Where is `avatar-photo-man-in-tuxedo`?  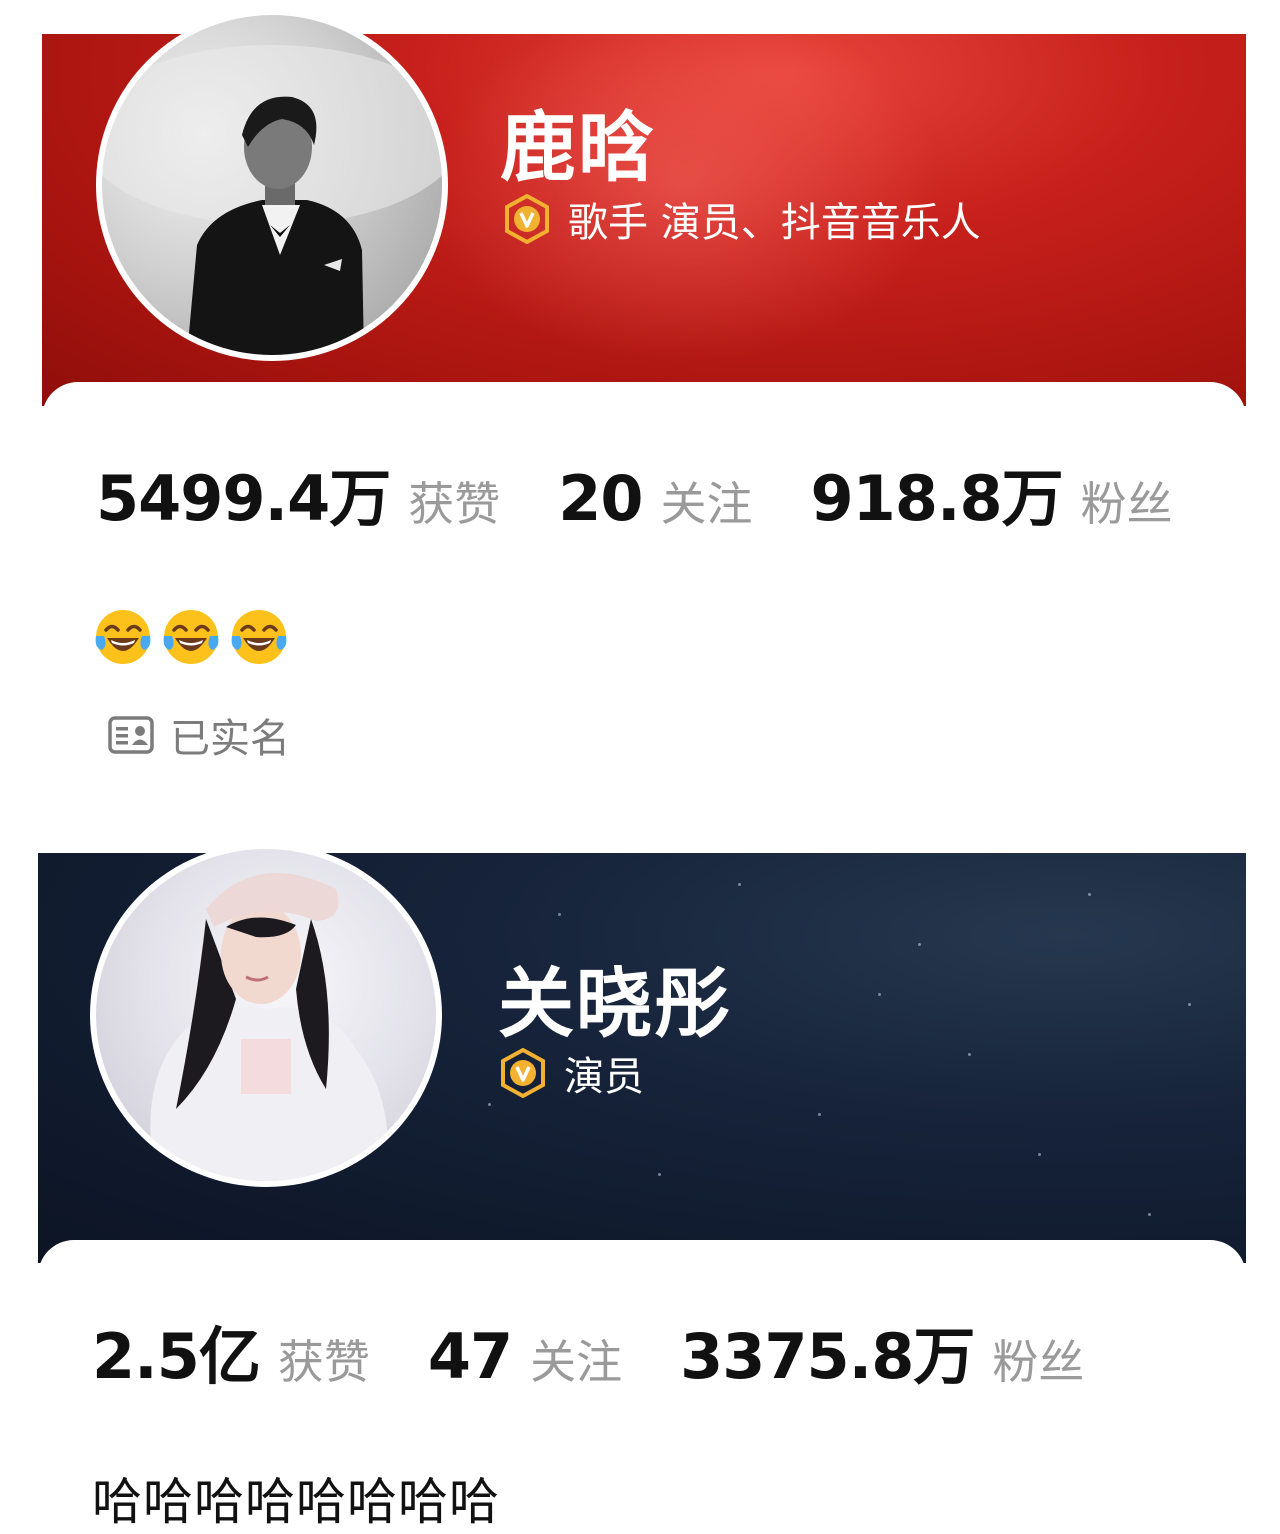 avatar-photo-man-in-tuxedo is located at coordinates (272, 200).